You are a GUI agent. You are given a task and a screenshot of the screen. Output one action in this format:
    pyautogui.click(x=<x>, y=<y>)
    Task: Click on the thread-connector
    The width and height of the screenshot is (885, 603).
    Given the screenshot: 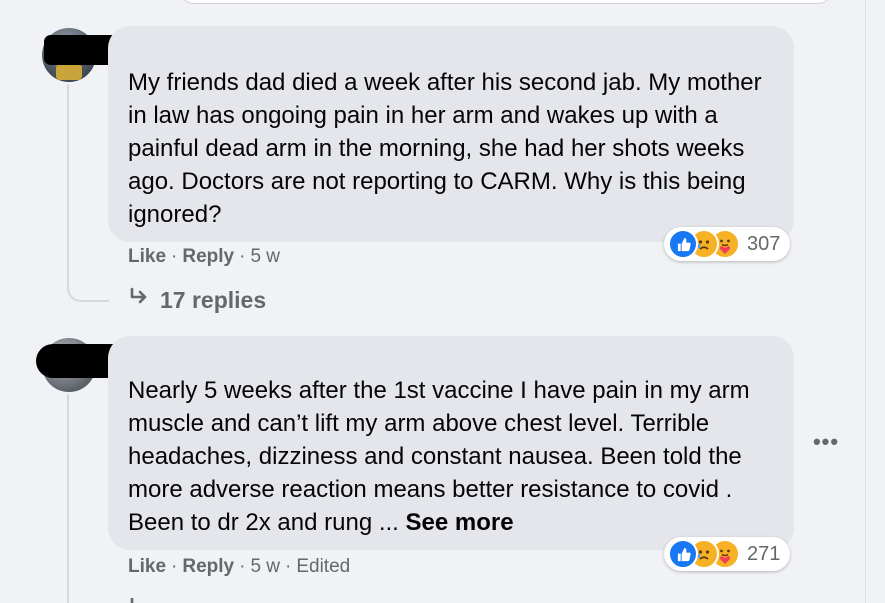 What is the action you would take?
    pyautogui.click(x=88, y=292)
    